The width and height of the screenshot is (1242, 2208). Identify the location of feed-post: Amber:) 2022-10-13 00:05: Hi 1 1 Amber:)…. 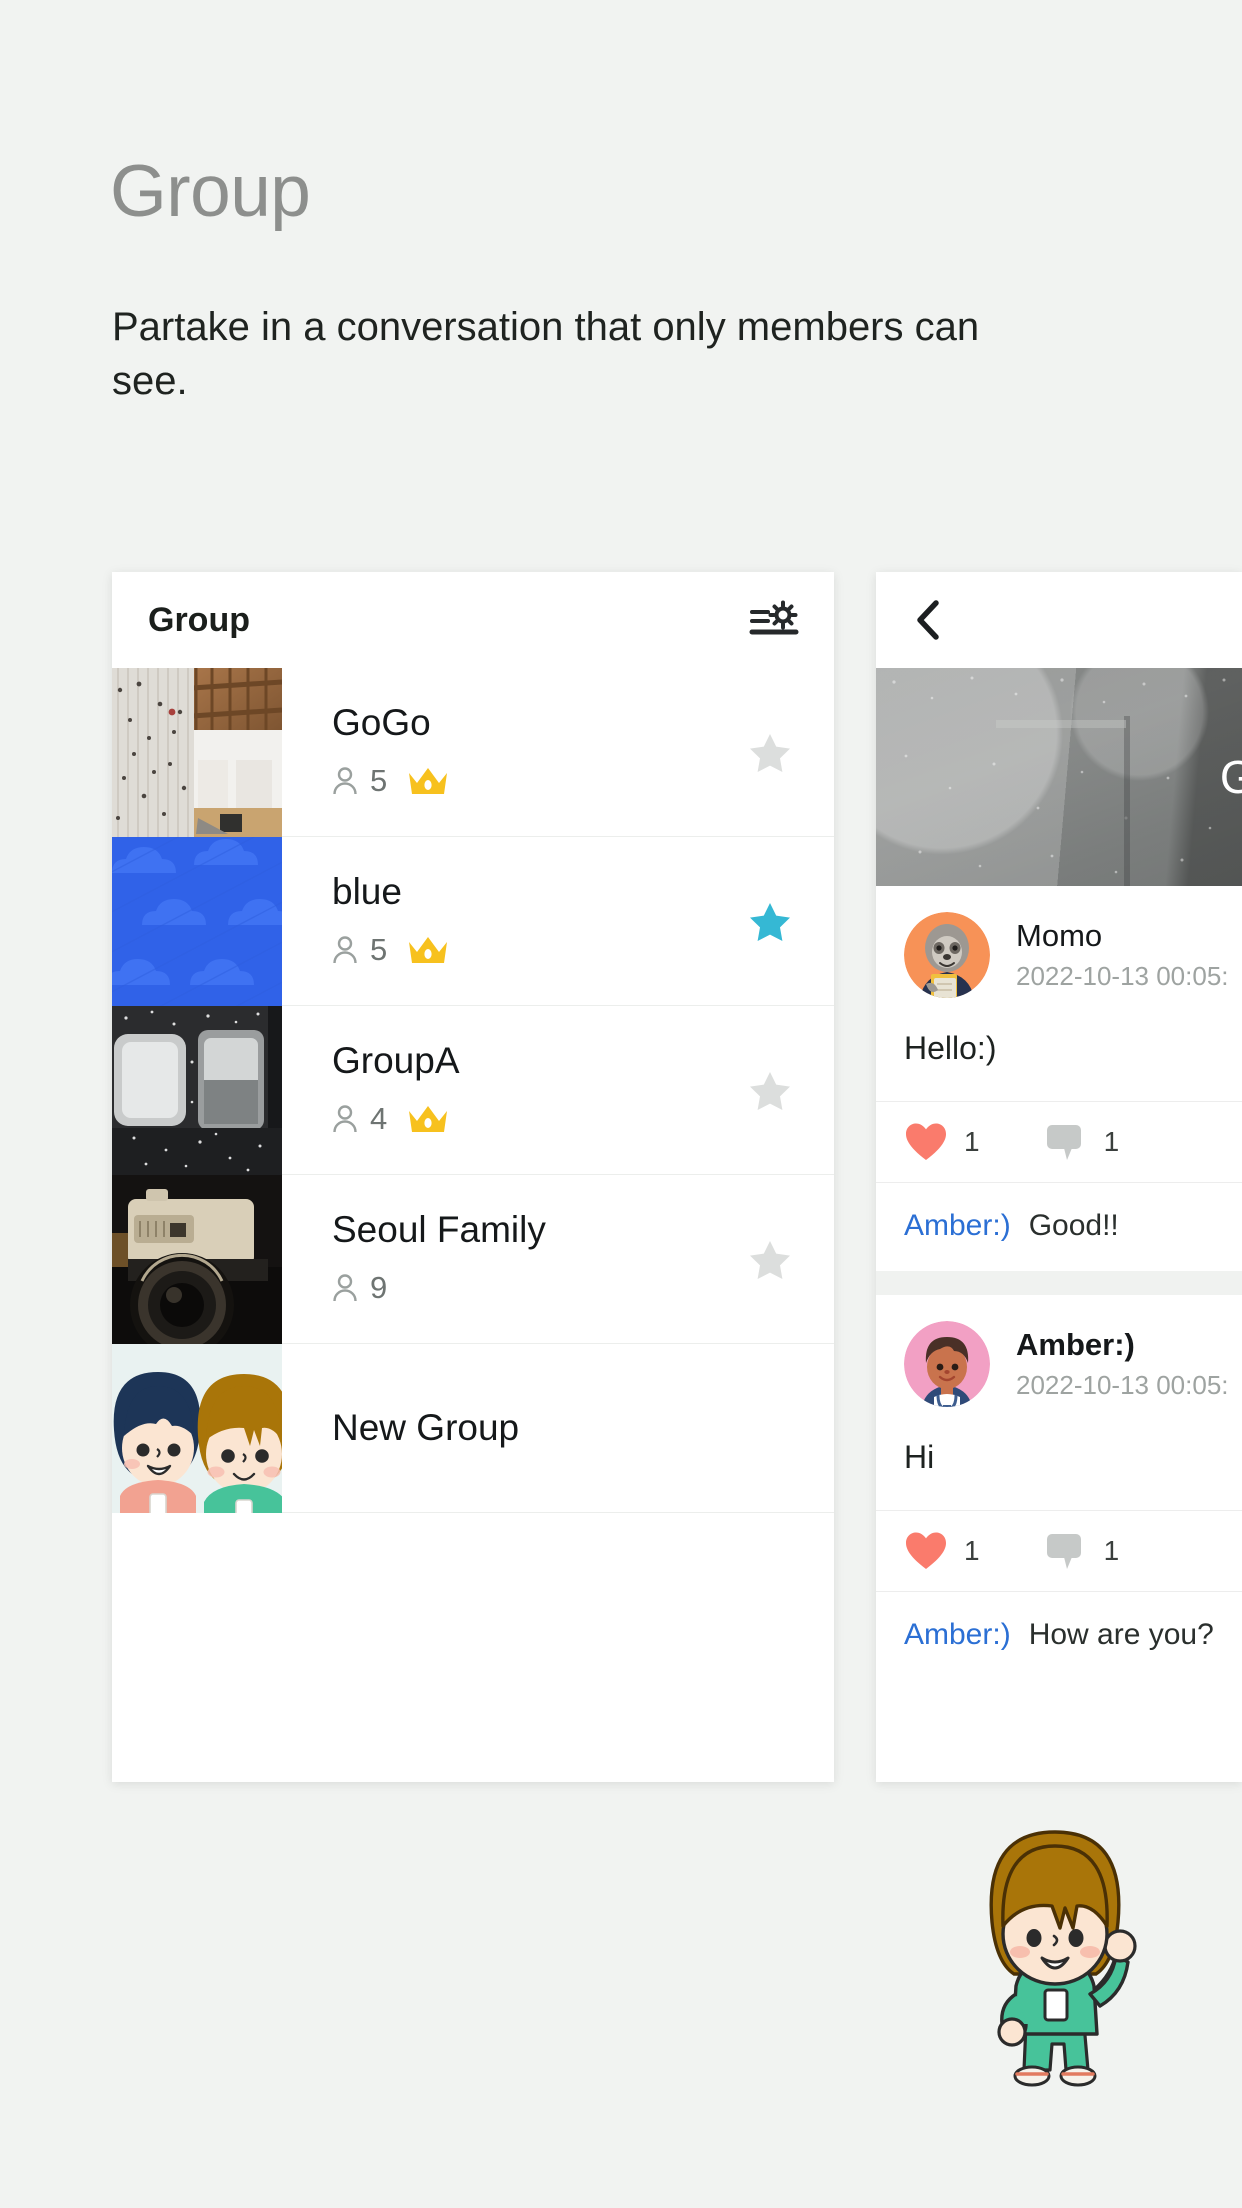
(1059, 1487).